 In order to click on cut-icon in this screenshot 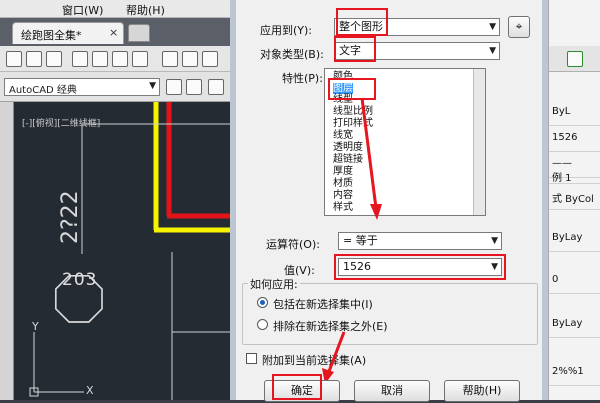, I will do `click(170, 59)`.